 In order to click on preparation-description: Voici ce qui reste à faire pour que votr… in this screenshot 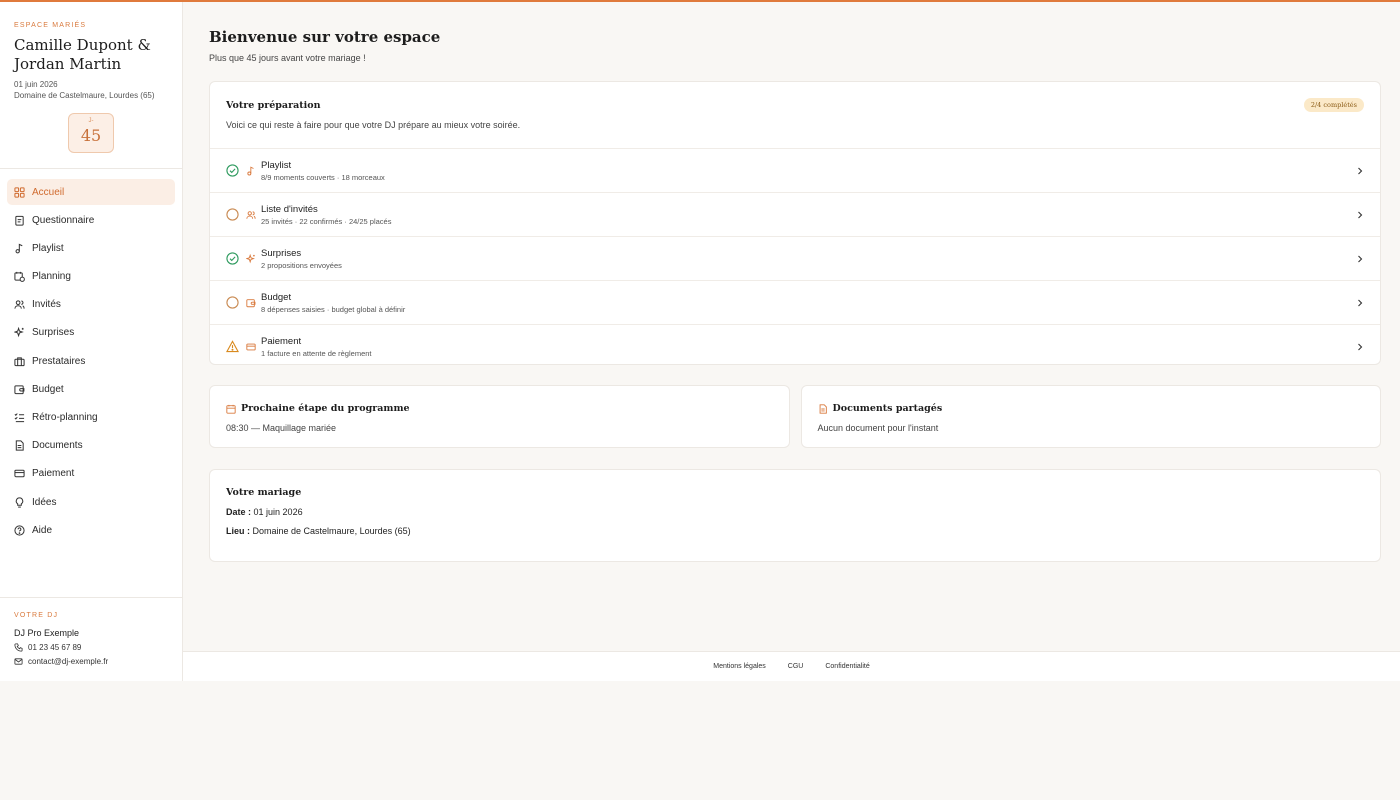, I will do `click(373, 125)`.